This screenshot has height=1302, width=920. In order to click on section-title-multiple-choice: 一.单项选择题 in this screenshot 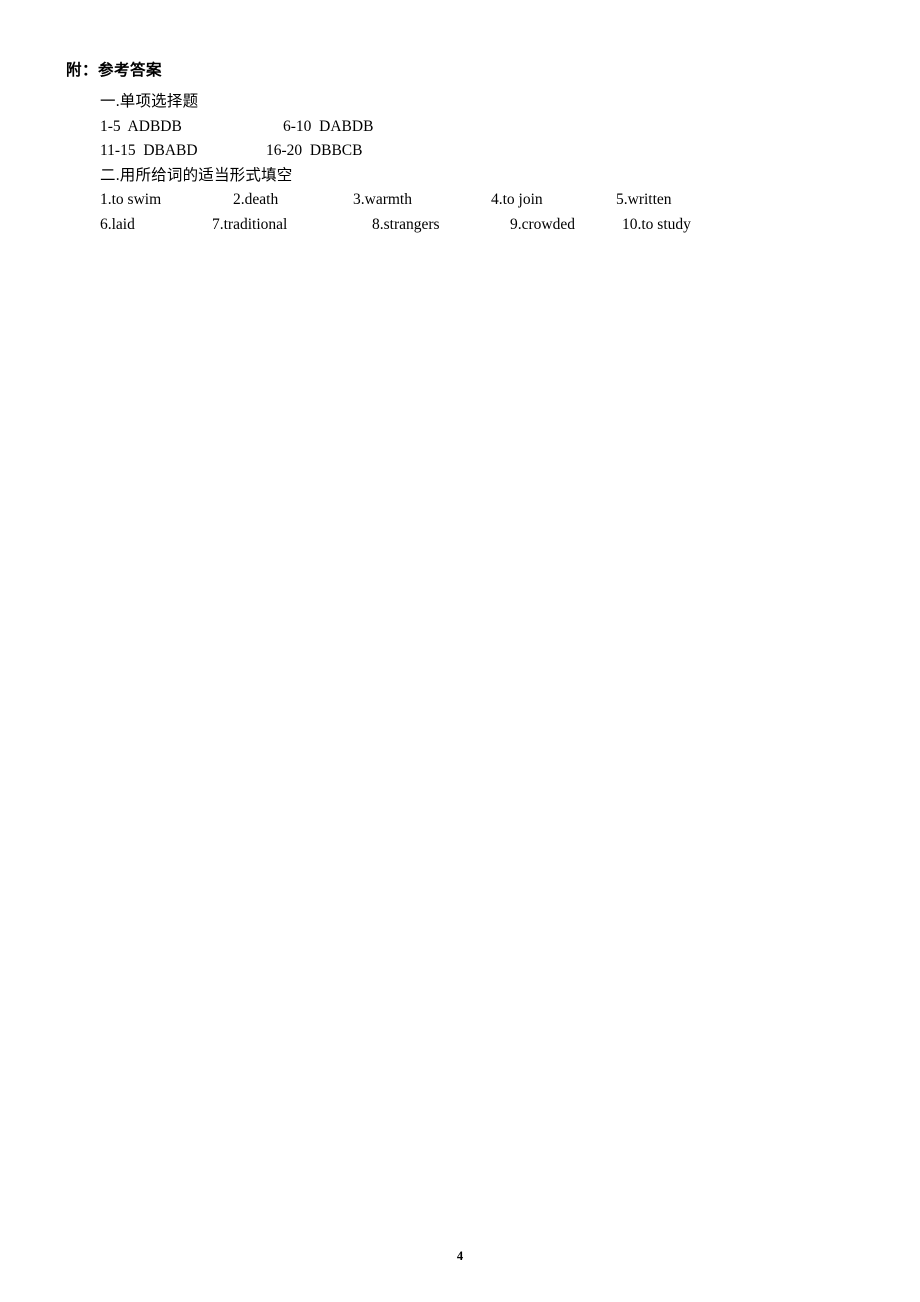, I will do `click(149, 101)`.